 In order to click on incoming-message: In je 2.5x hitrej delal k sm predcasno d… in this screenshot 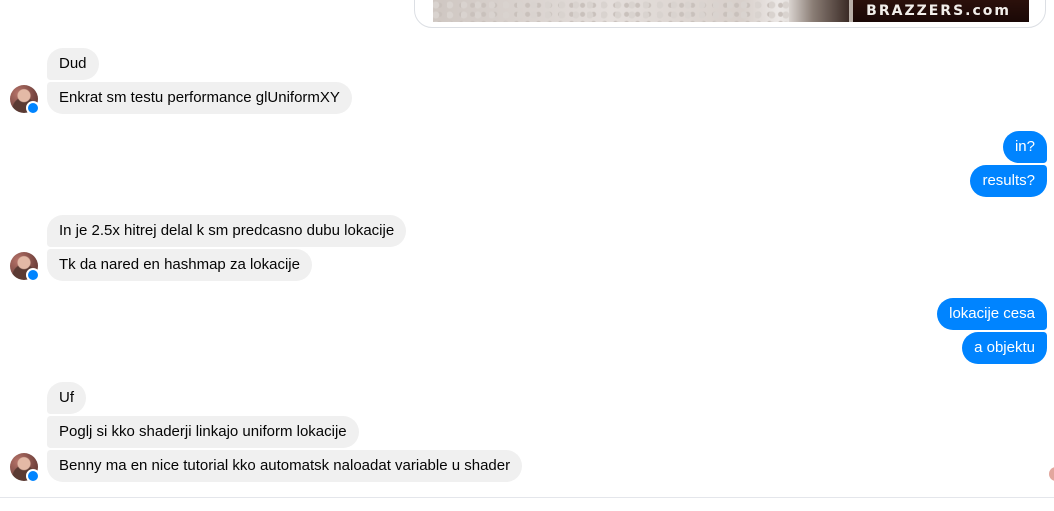, I will do `click(227, 231)`.